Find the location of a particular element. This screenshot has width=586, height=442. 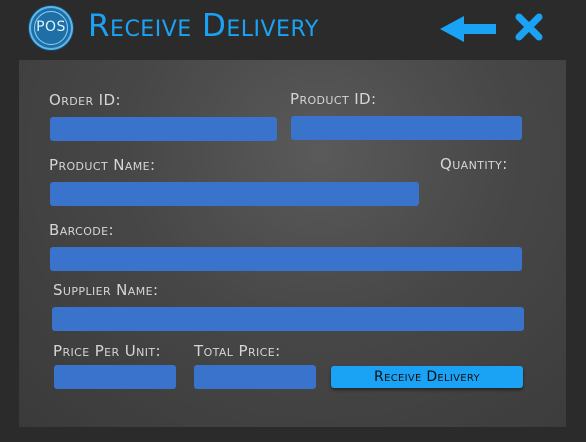

window-title: Receive Delivery is located at coordinates (203, 26).